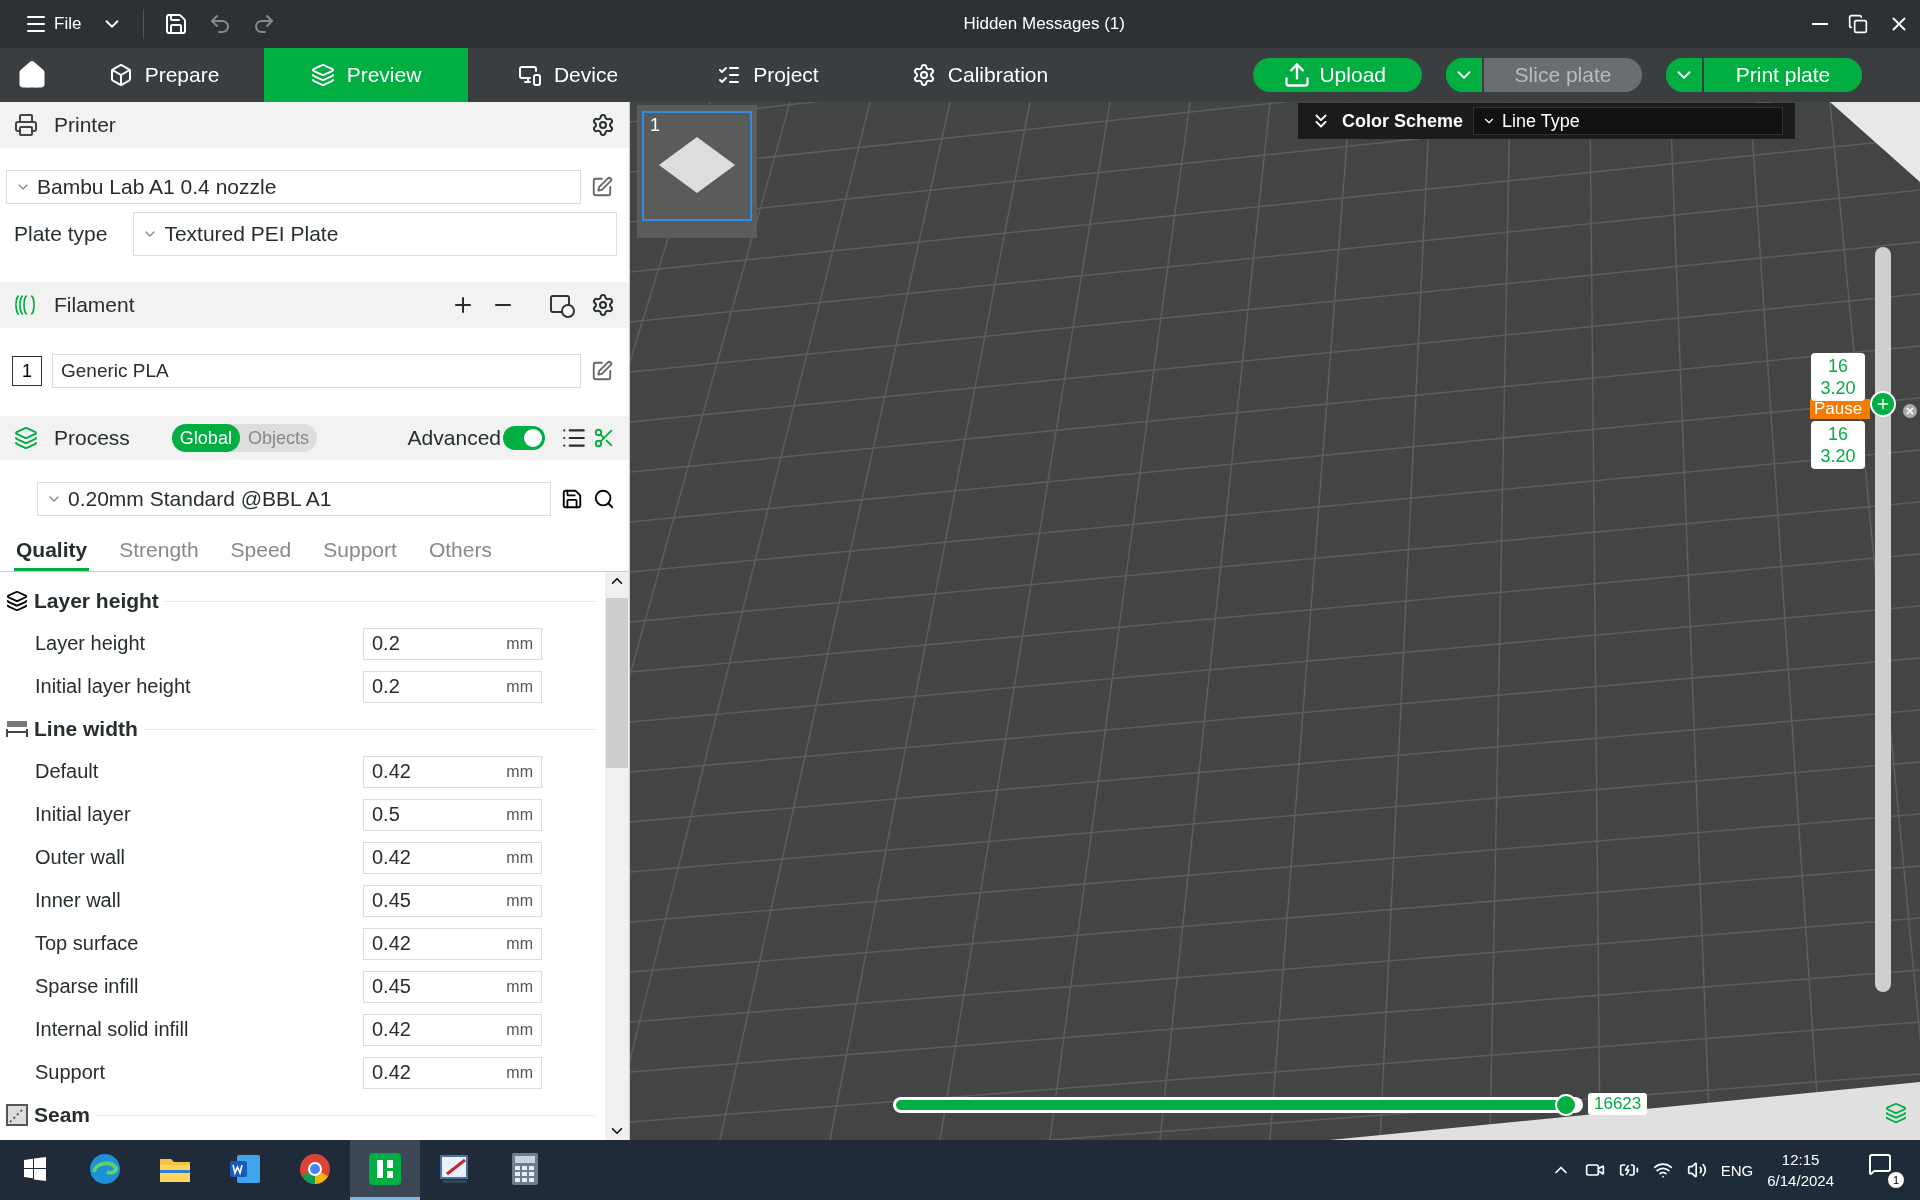  What do you see at coordinates (92, 438) in the screenshot?
I see `section-title: Process` at bounding box center [92, 438].